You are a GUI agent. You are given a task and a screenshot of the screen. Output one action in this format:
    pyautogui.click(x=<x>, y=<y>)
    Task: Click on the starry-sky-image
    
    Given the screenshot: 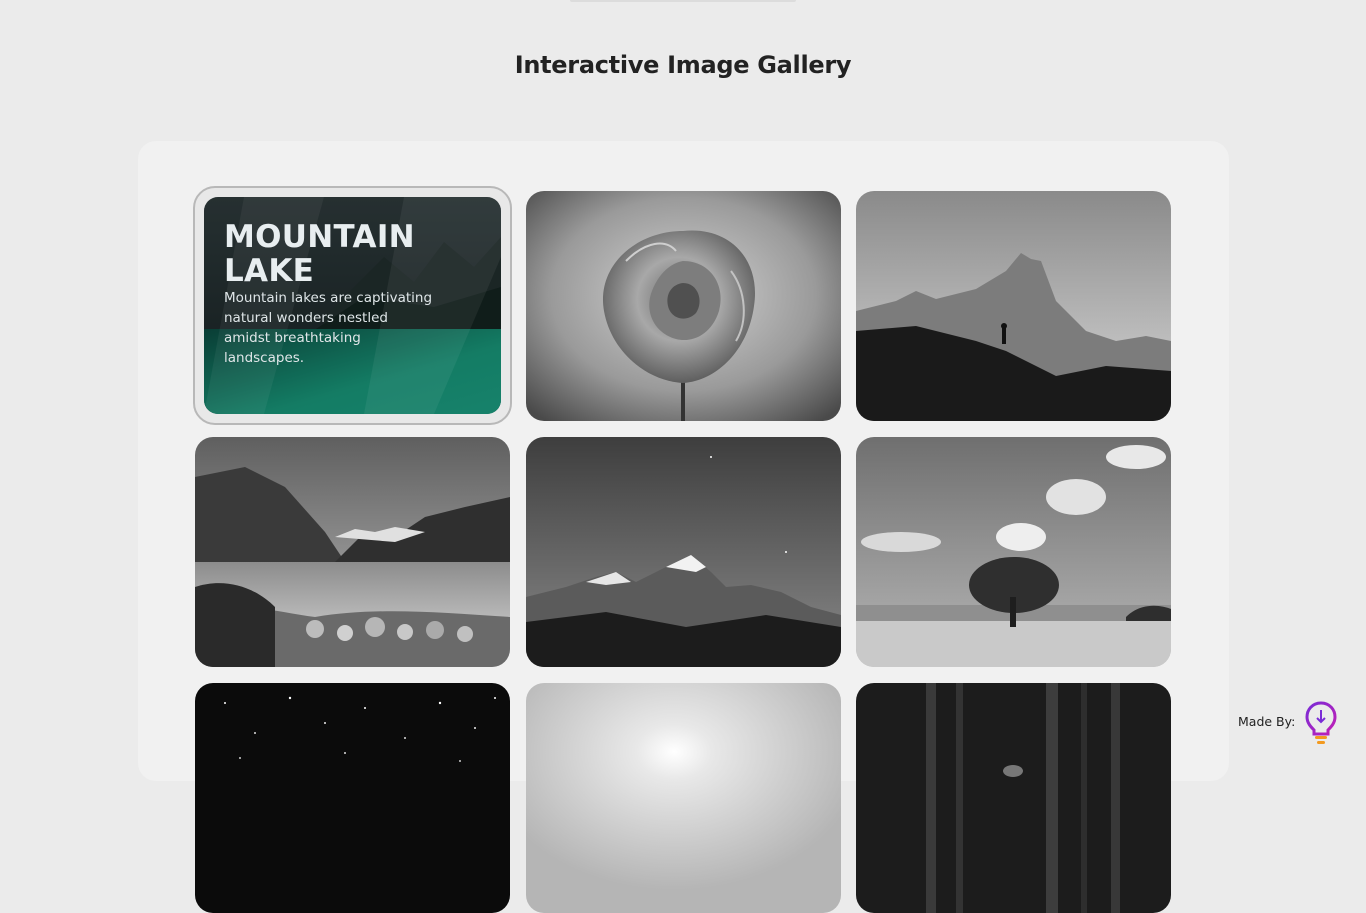 What is the action you would take?
    pyautogui.click(x=352, y=798)
    